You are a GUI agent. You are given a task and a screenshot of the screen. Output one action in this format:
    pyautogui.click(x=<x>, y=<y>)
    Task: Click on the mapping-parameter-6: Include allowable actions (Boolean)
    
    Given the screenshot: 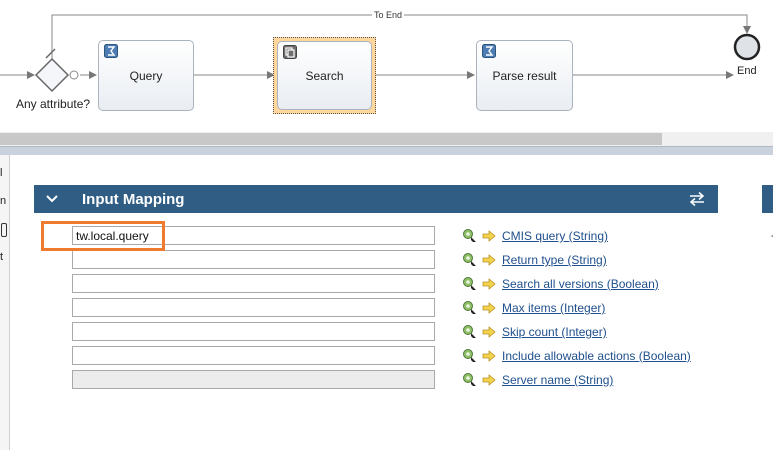 What is the action you would take?
    pyautogui.click(x=576, y=356)
    